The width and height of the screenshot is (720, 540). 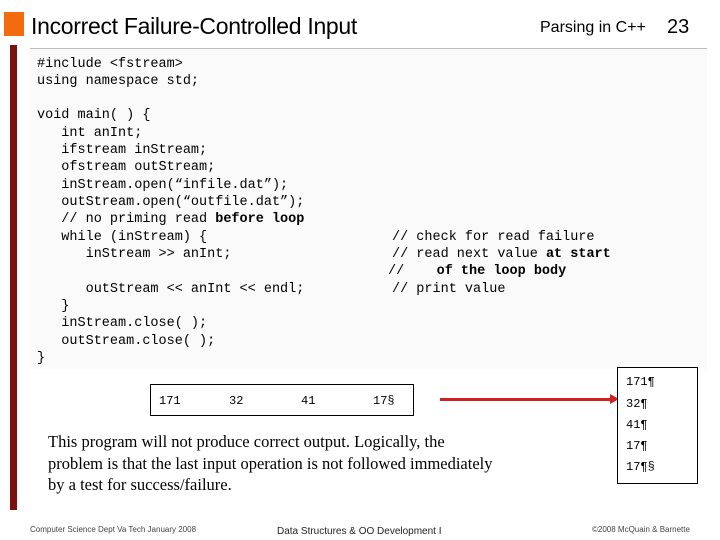 I want to click on code-line: // no priming read before loop, so click(x=170, y=219).